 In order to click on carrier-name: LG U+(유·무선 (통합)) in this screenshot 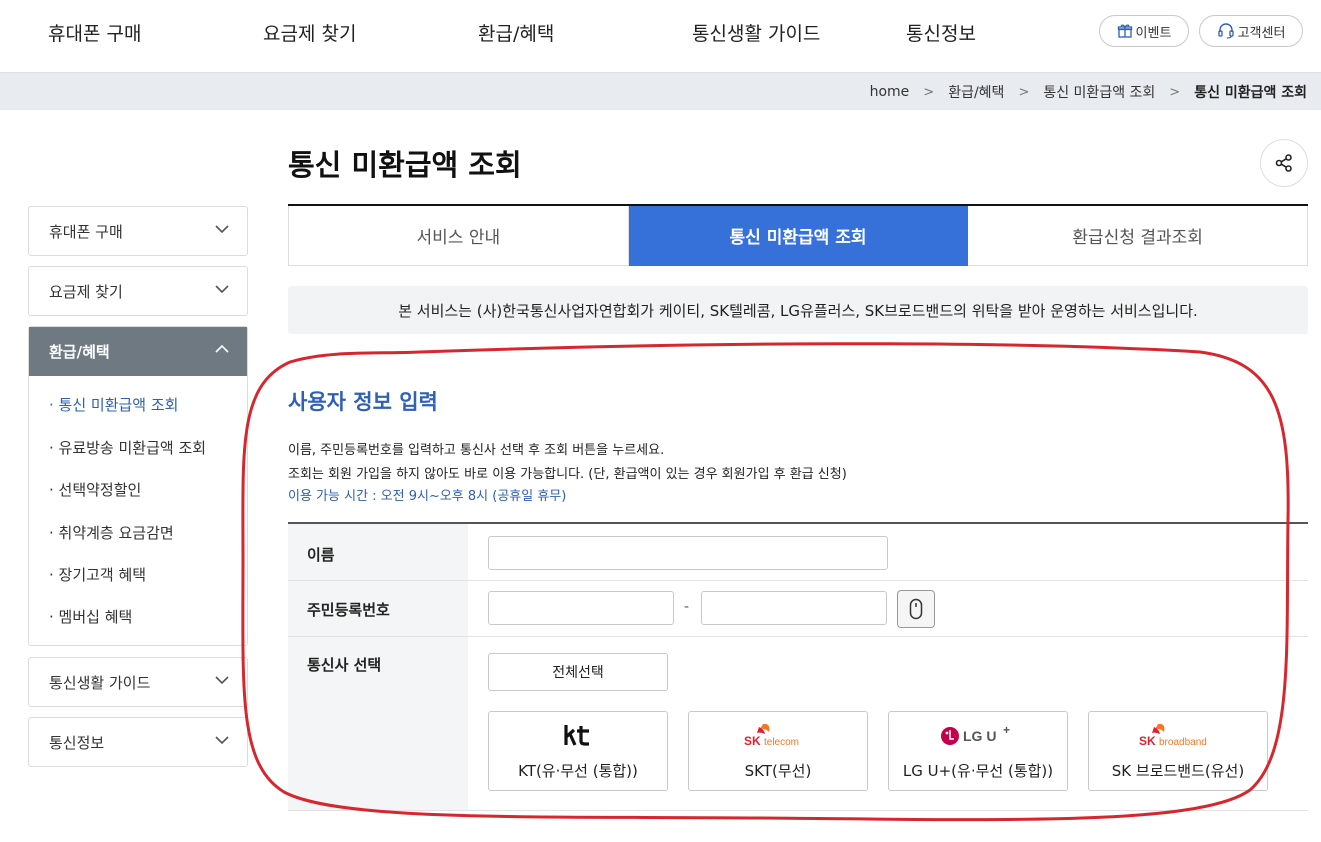, I will do `click(978, 771)`.